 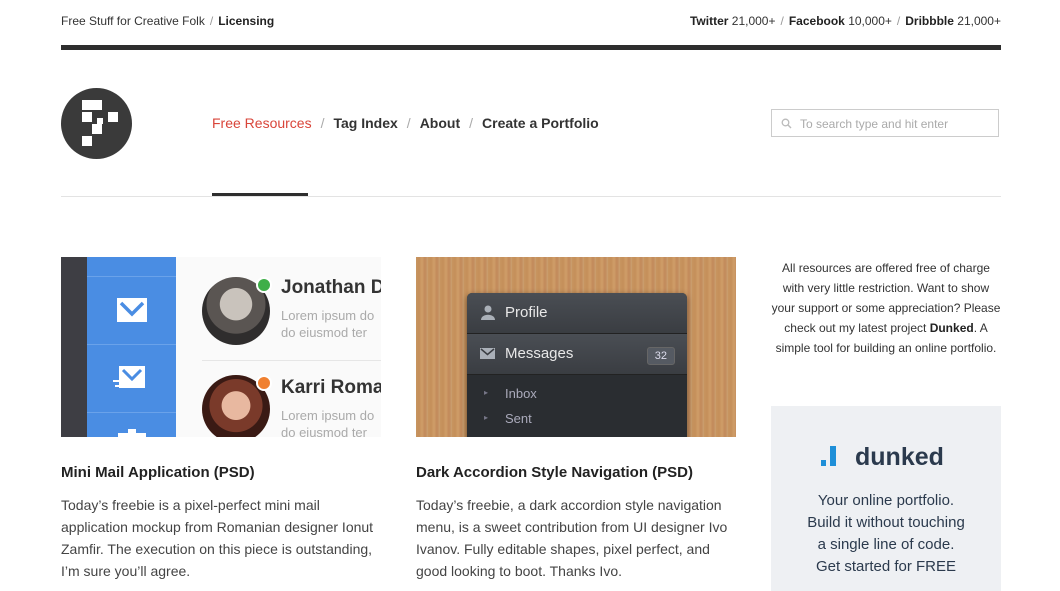 I want to click on accordion-subitem-sent: Sent, so click(x=518, y=418).